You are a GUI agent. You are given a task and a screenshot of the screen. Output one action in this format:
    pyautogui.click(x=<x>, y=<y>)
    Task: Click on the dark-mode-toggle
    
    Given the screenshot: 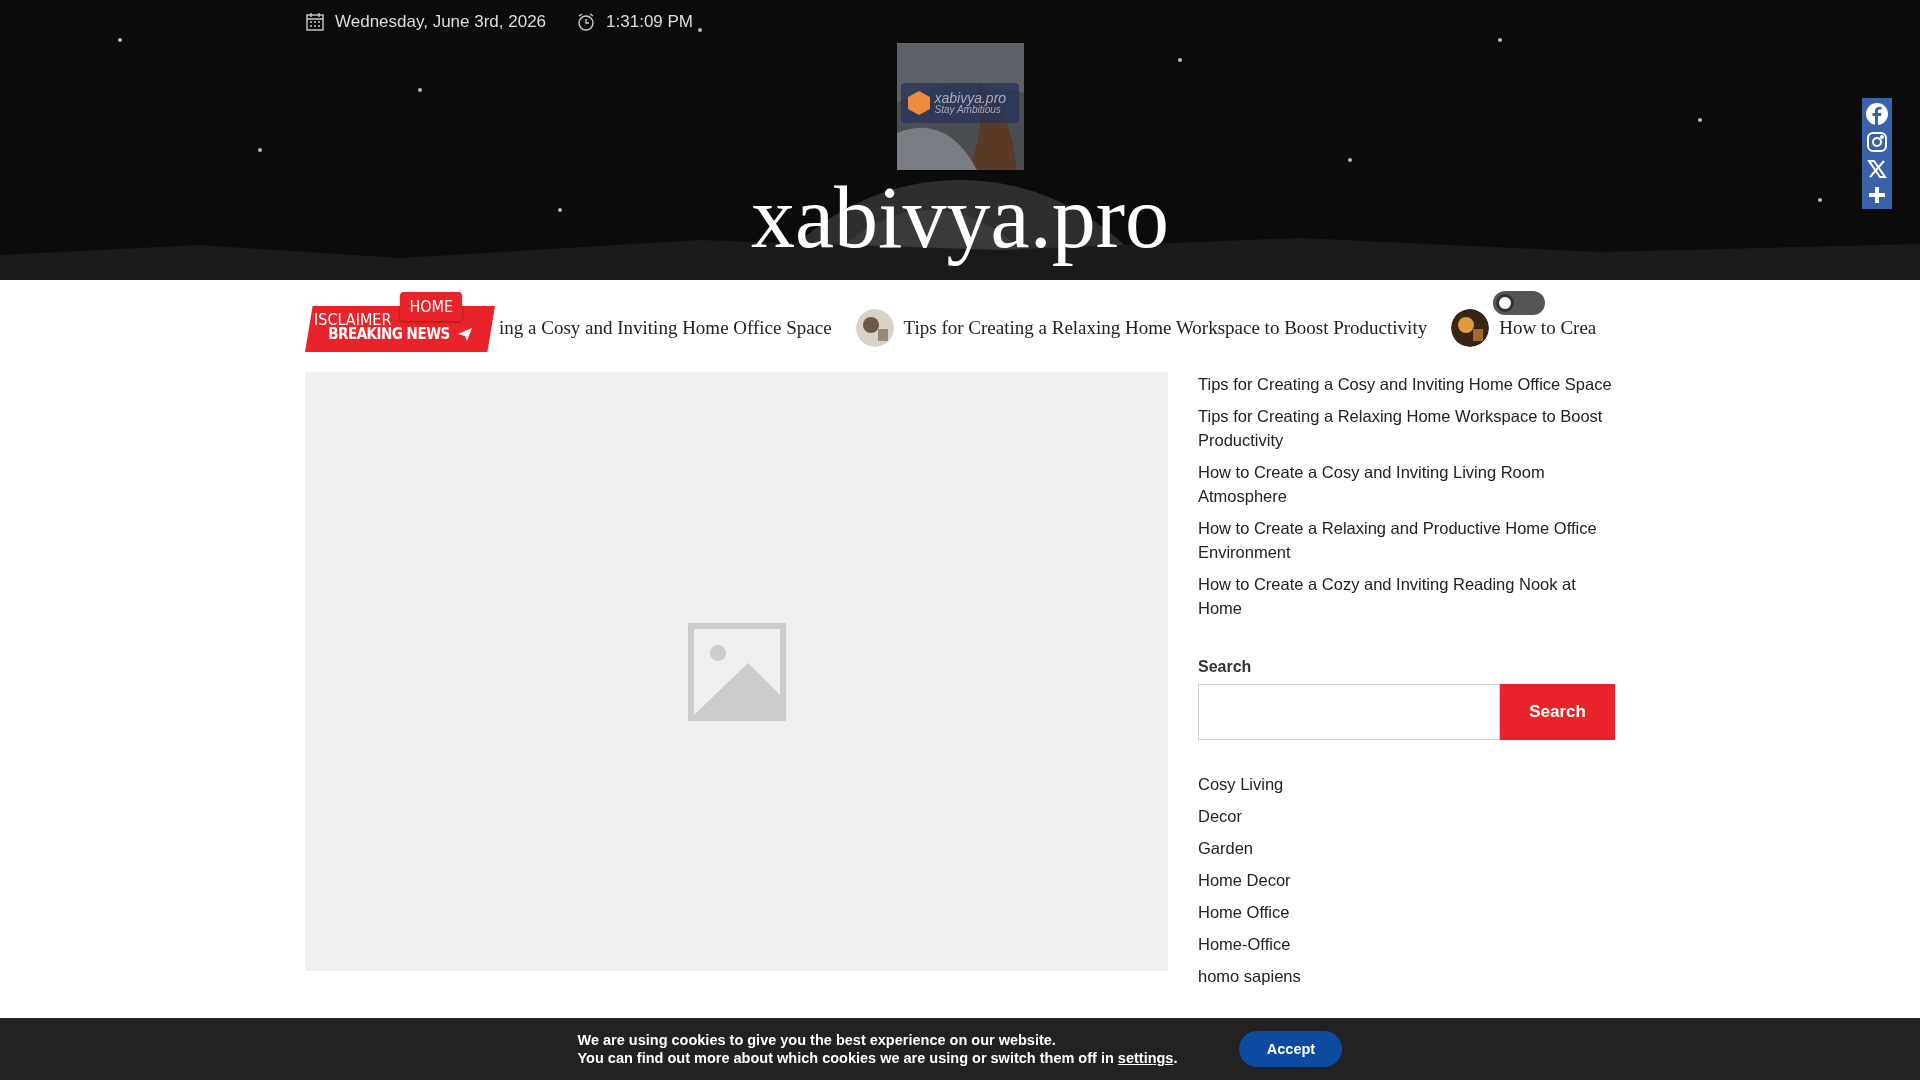 What is the action you would take?
    pyautogui.click(x=1519, y=303)
    